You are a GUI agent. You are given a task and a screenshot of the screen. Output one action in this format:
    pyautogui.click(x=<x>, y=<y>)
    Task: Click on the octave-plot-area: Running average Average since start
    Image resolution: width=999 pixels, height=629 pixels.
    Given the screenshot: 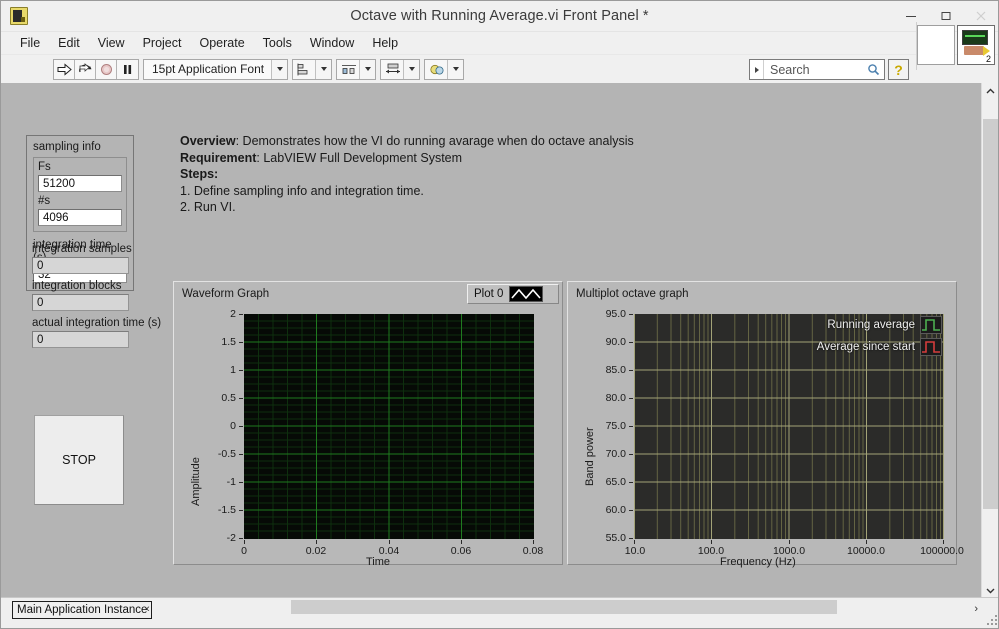 What is the action you would take?
    pyautogui.click(x=789, y=426)
    